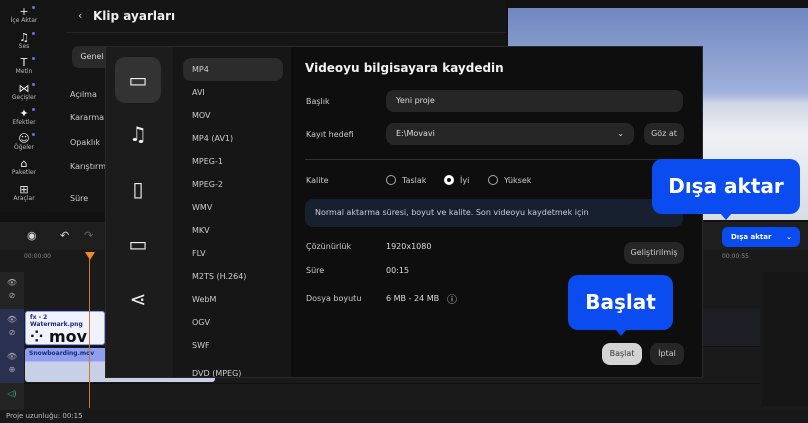  Describe the element at coordinates (24, 163) in the screenshot. I see `package-icon: ⌂` at that location.